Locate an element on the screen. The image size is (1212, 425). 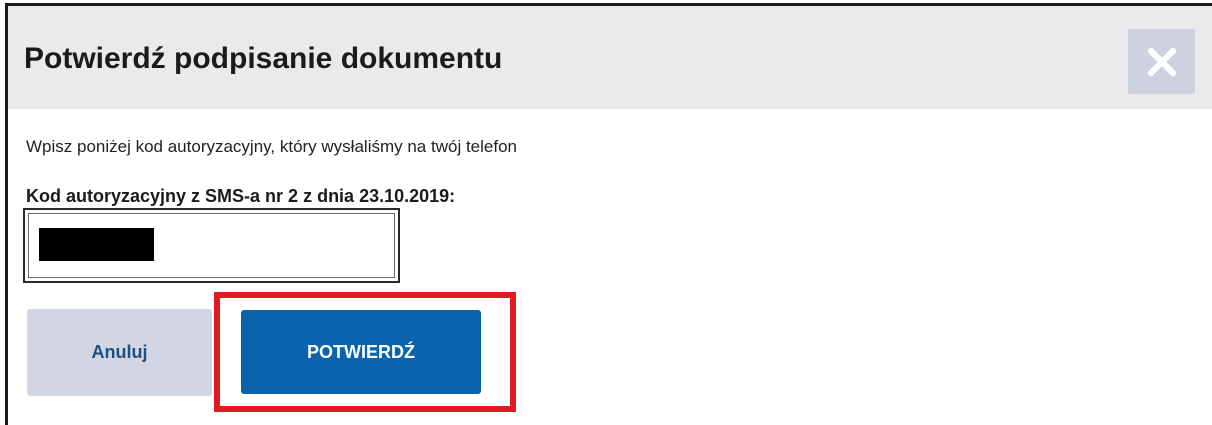
dialog-title: Potwierdź podpisanie dokumentu is located at coordinates (263, 58).